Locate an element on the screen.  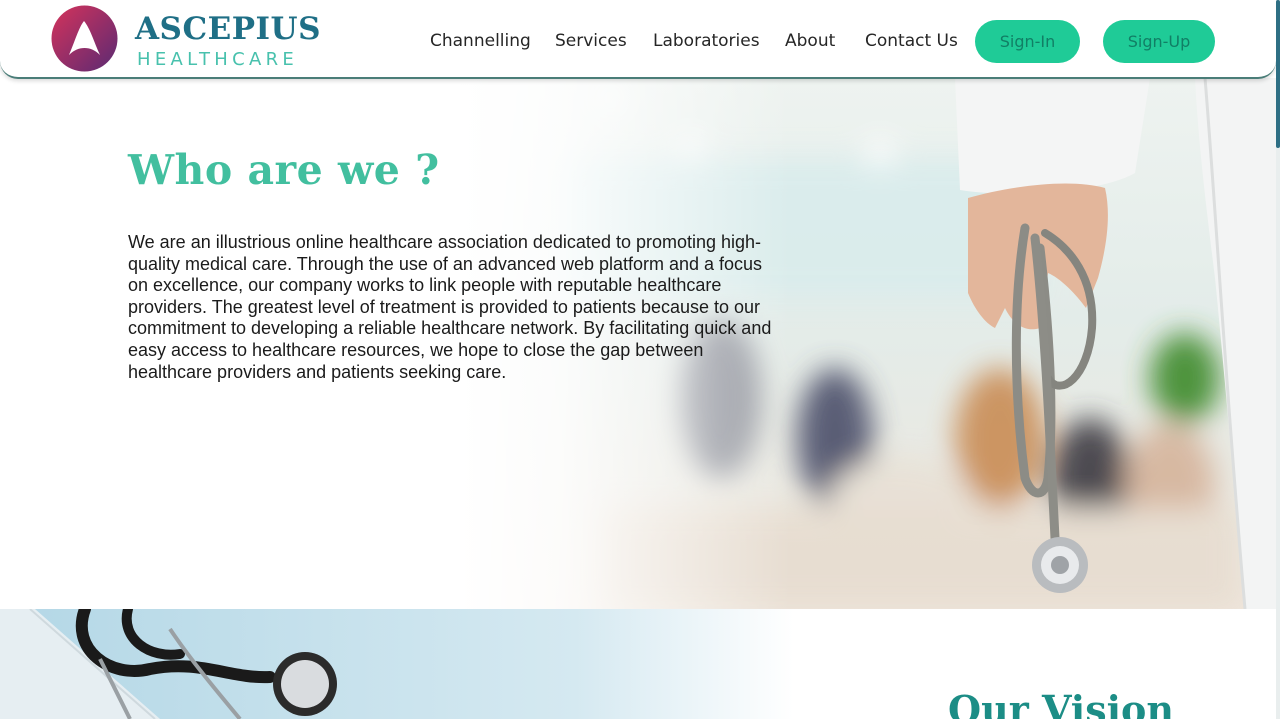
hero-title: Who are we ? is located at coordinates (284, 170).